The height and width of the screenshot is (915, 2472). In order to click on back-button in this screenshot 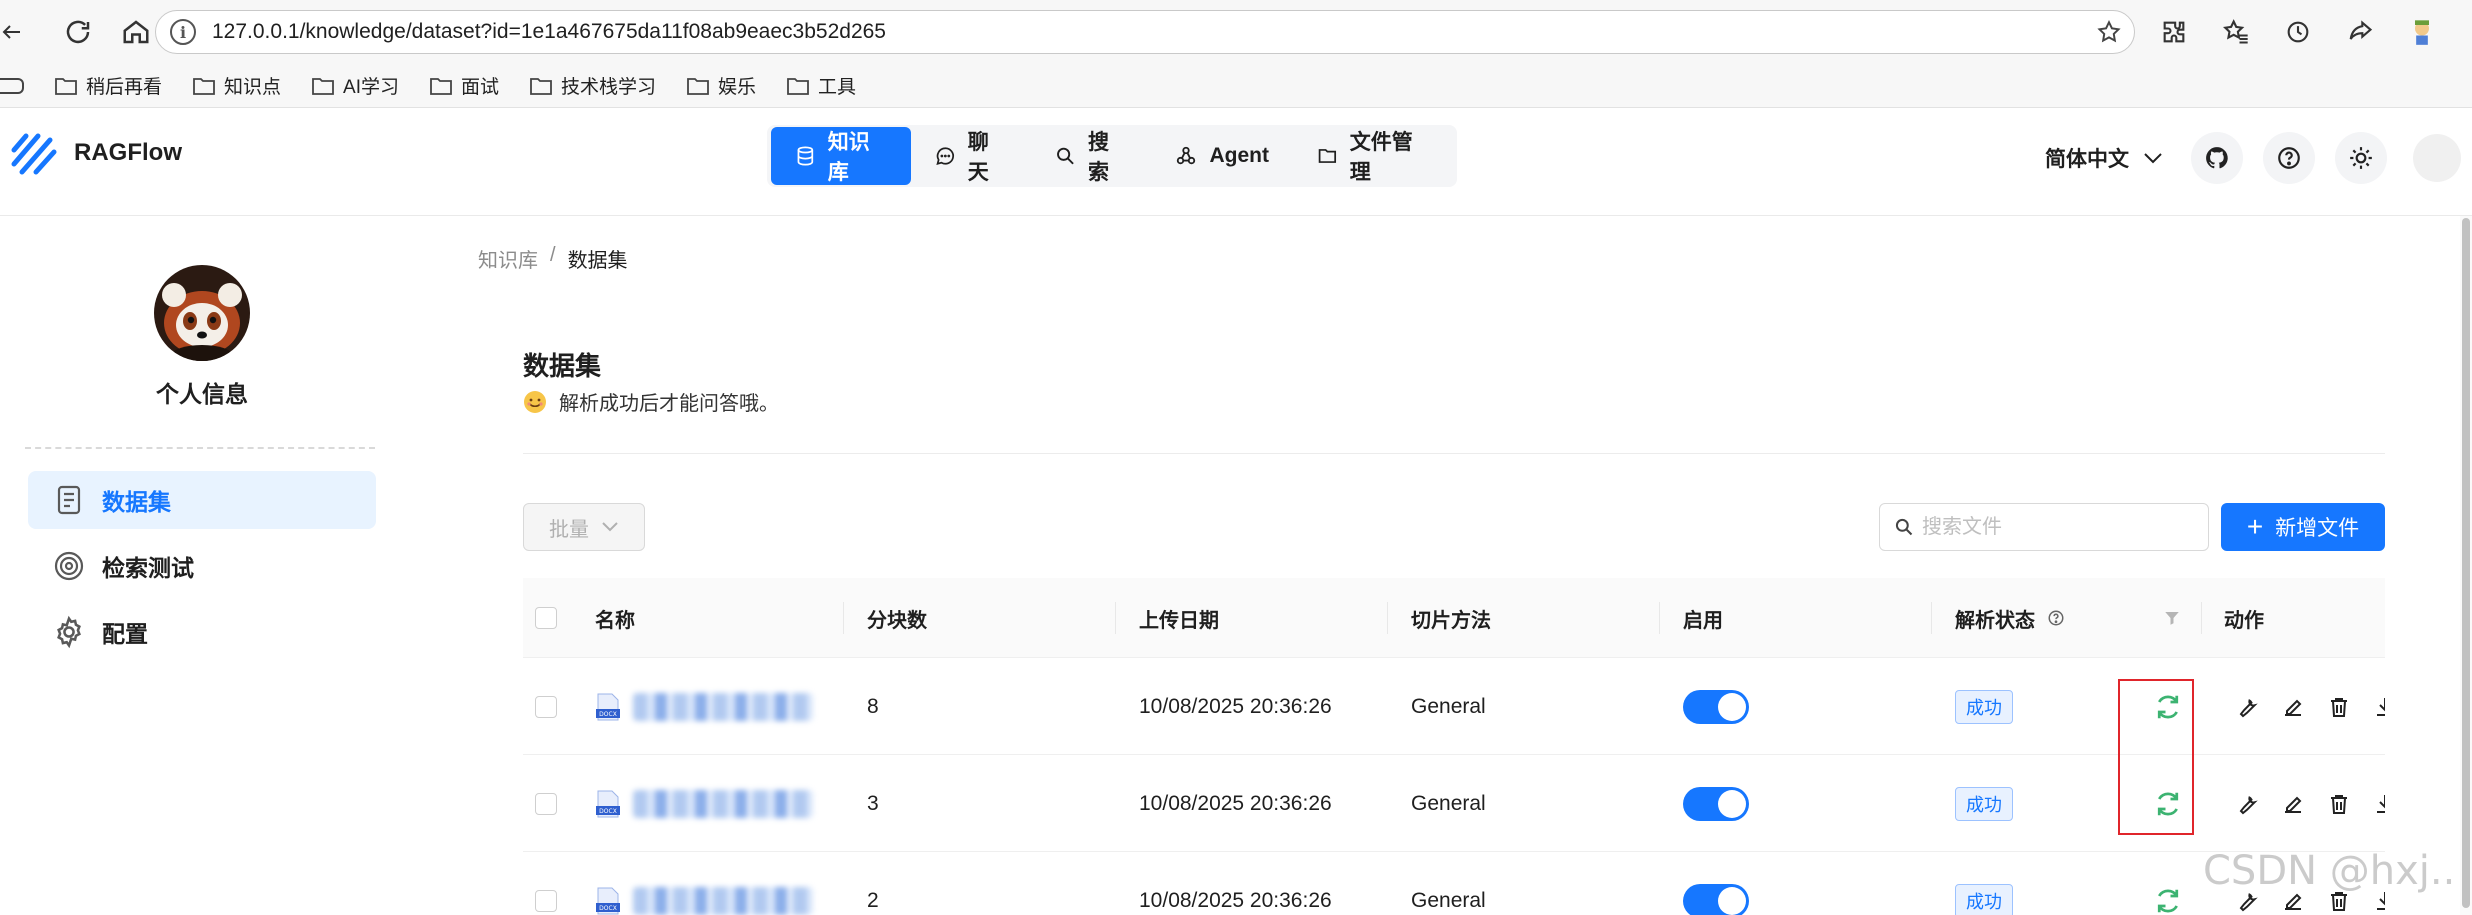, I will do `click(12, 32)`.